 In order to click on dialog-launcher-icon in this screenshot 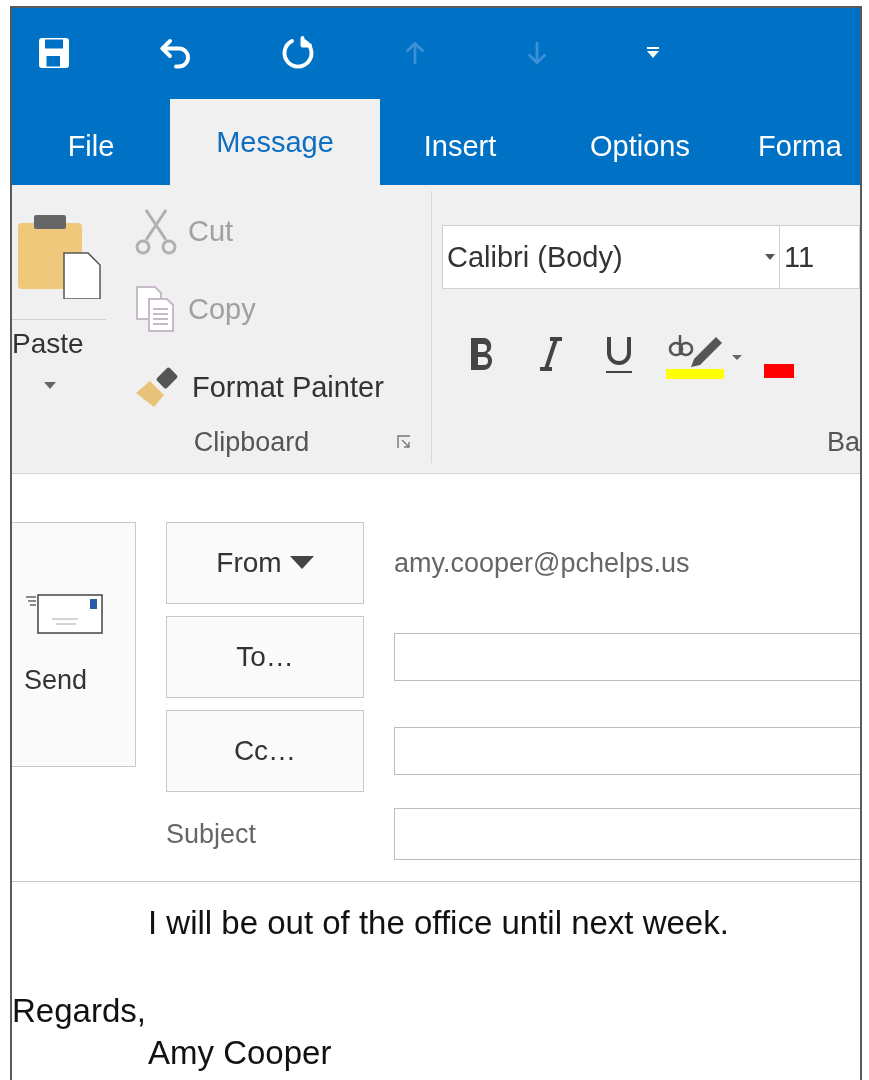, I will do `click(404, 442)`.